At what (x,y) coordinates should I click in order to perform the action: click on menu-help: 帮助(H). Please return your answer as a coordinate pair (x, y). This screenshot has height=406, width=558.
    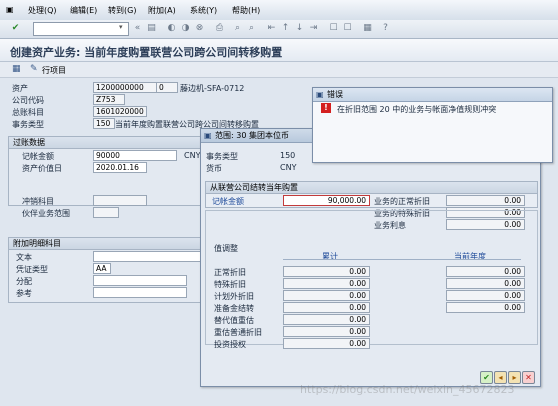
    Looking at the image, I should click on (246, 10).